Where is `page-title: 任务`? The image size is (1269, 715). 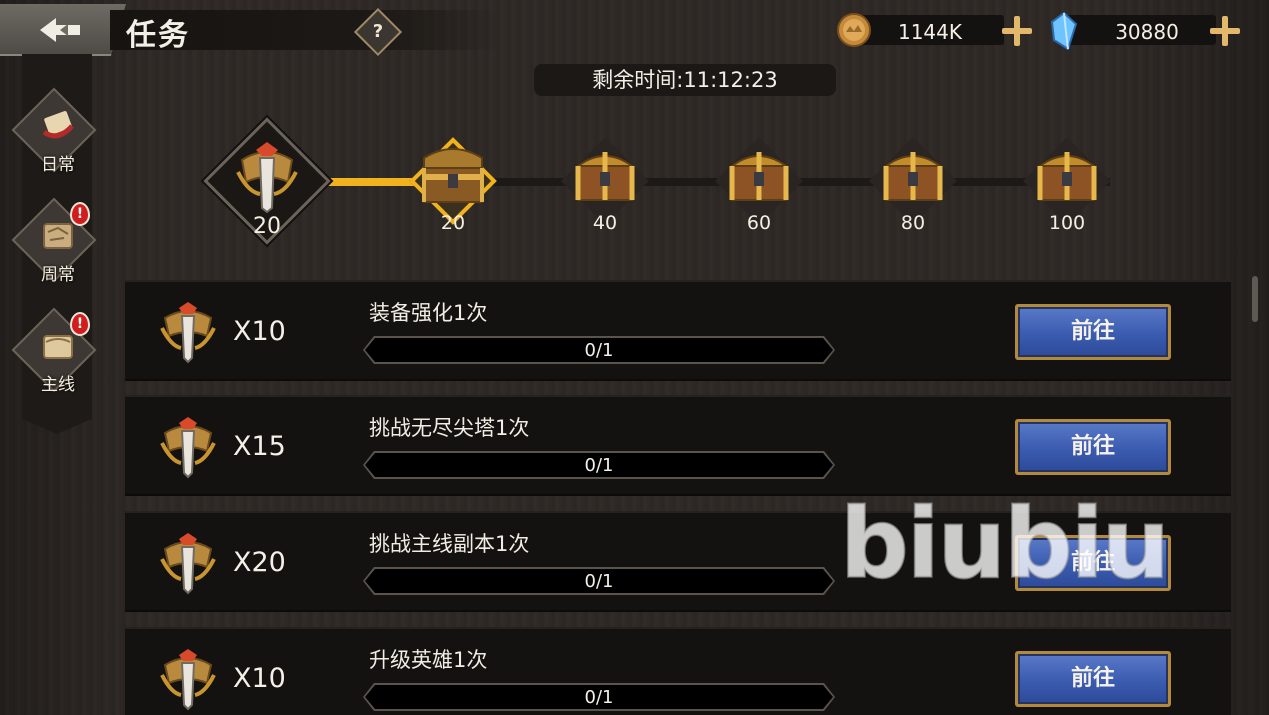 page-title: 任务 is located at coordinates (158, 35).